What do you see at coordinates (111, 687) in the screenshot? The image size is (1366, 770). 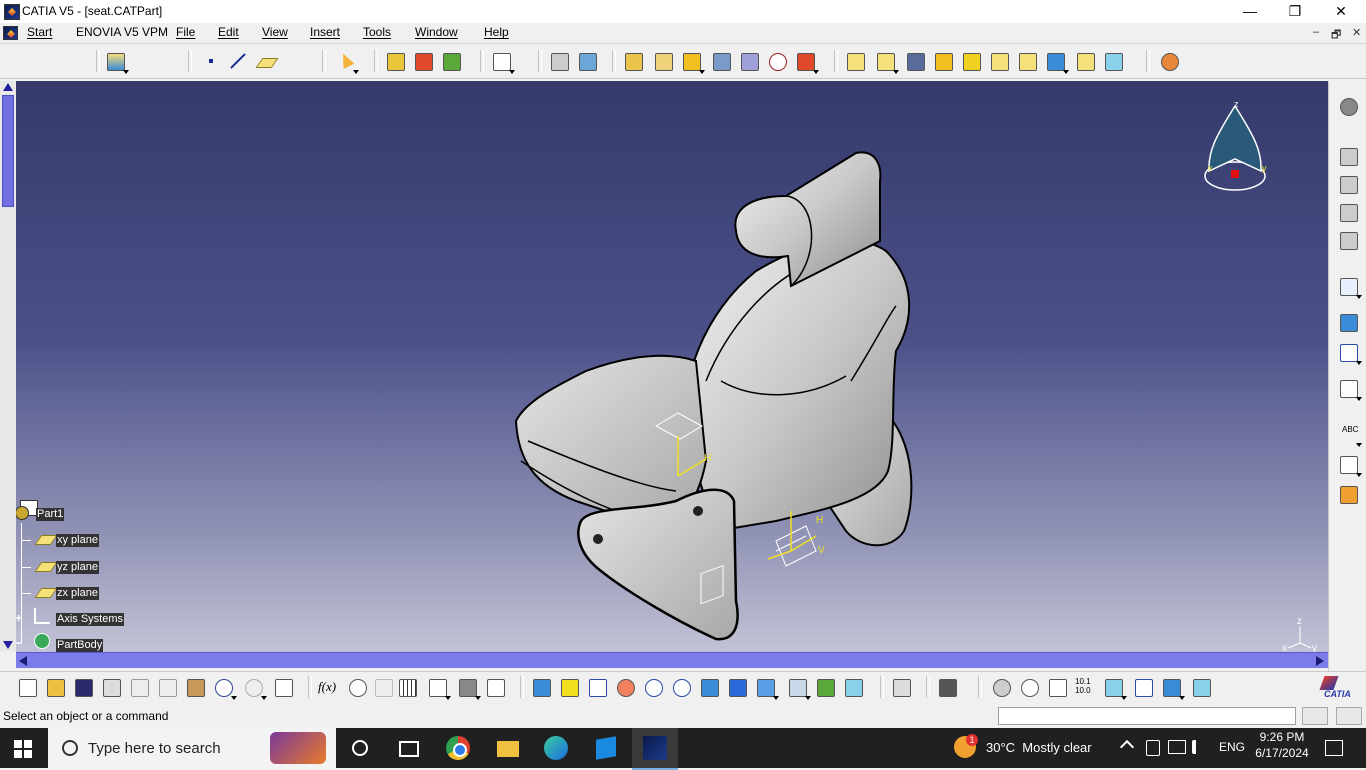 I see `print-icon` at bounding box center [111, 687].